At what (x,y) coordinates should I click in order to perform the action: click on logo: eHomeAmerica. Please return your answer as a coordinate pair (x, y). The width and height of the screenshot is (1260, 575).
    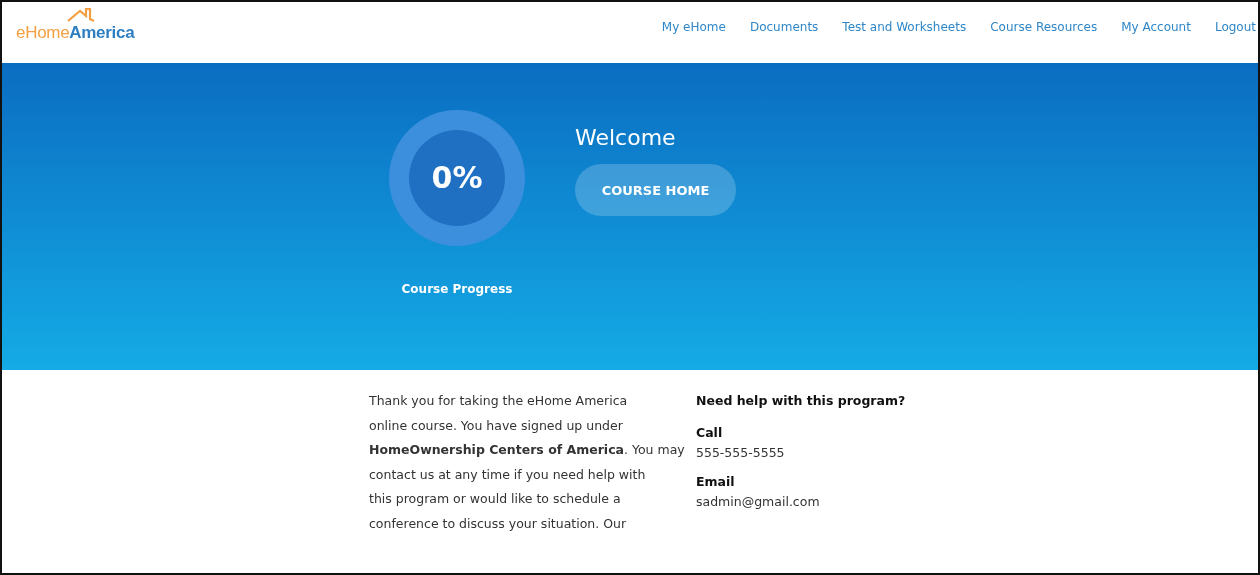
    Looking at the image, I should click on (75, 33).